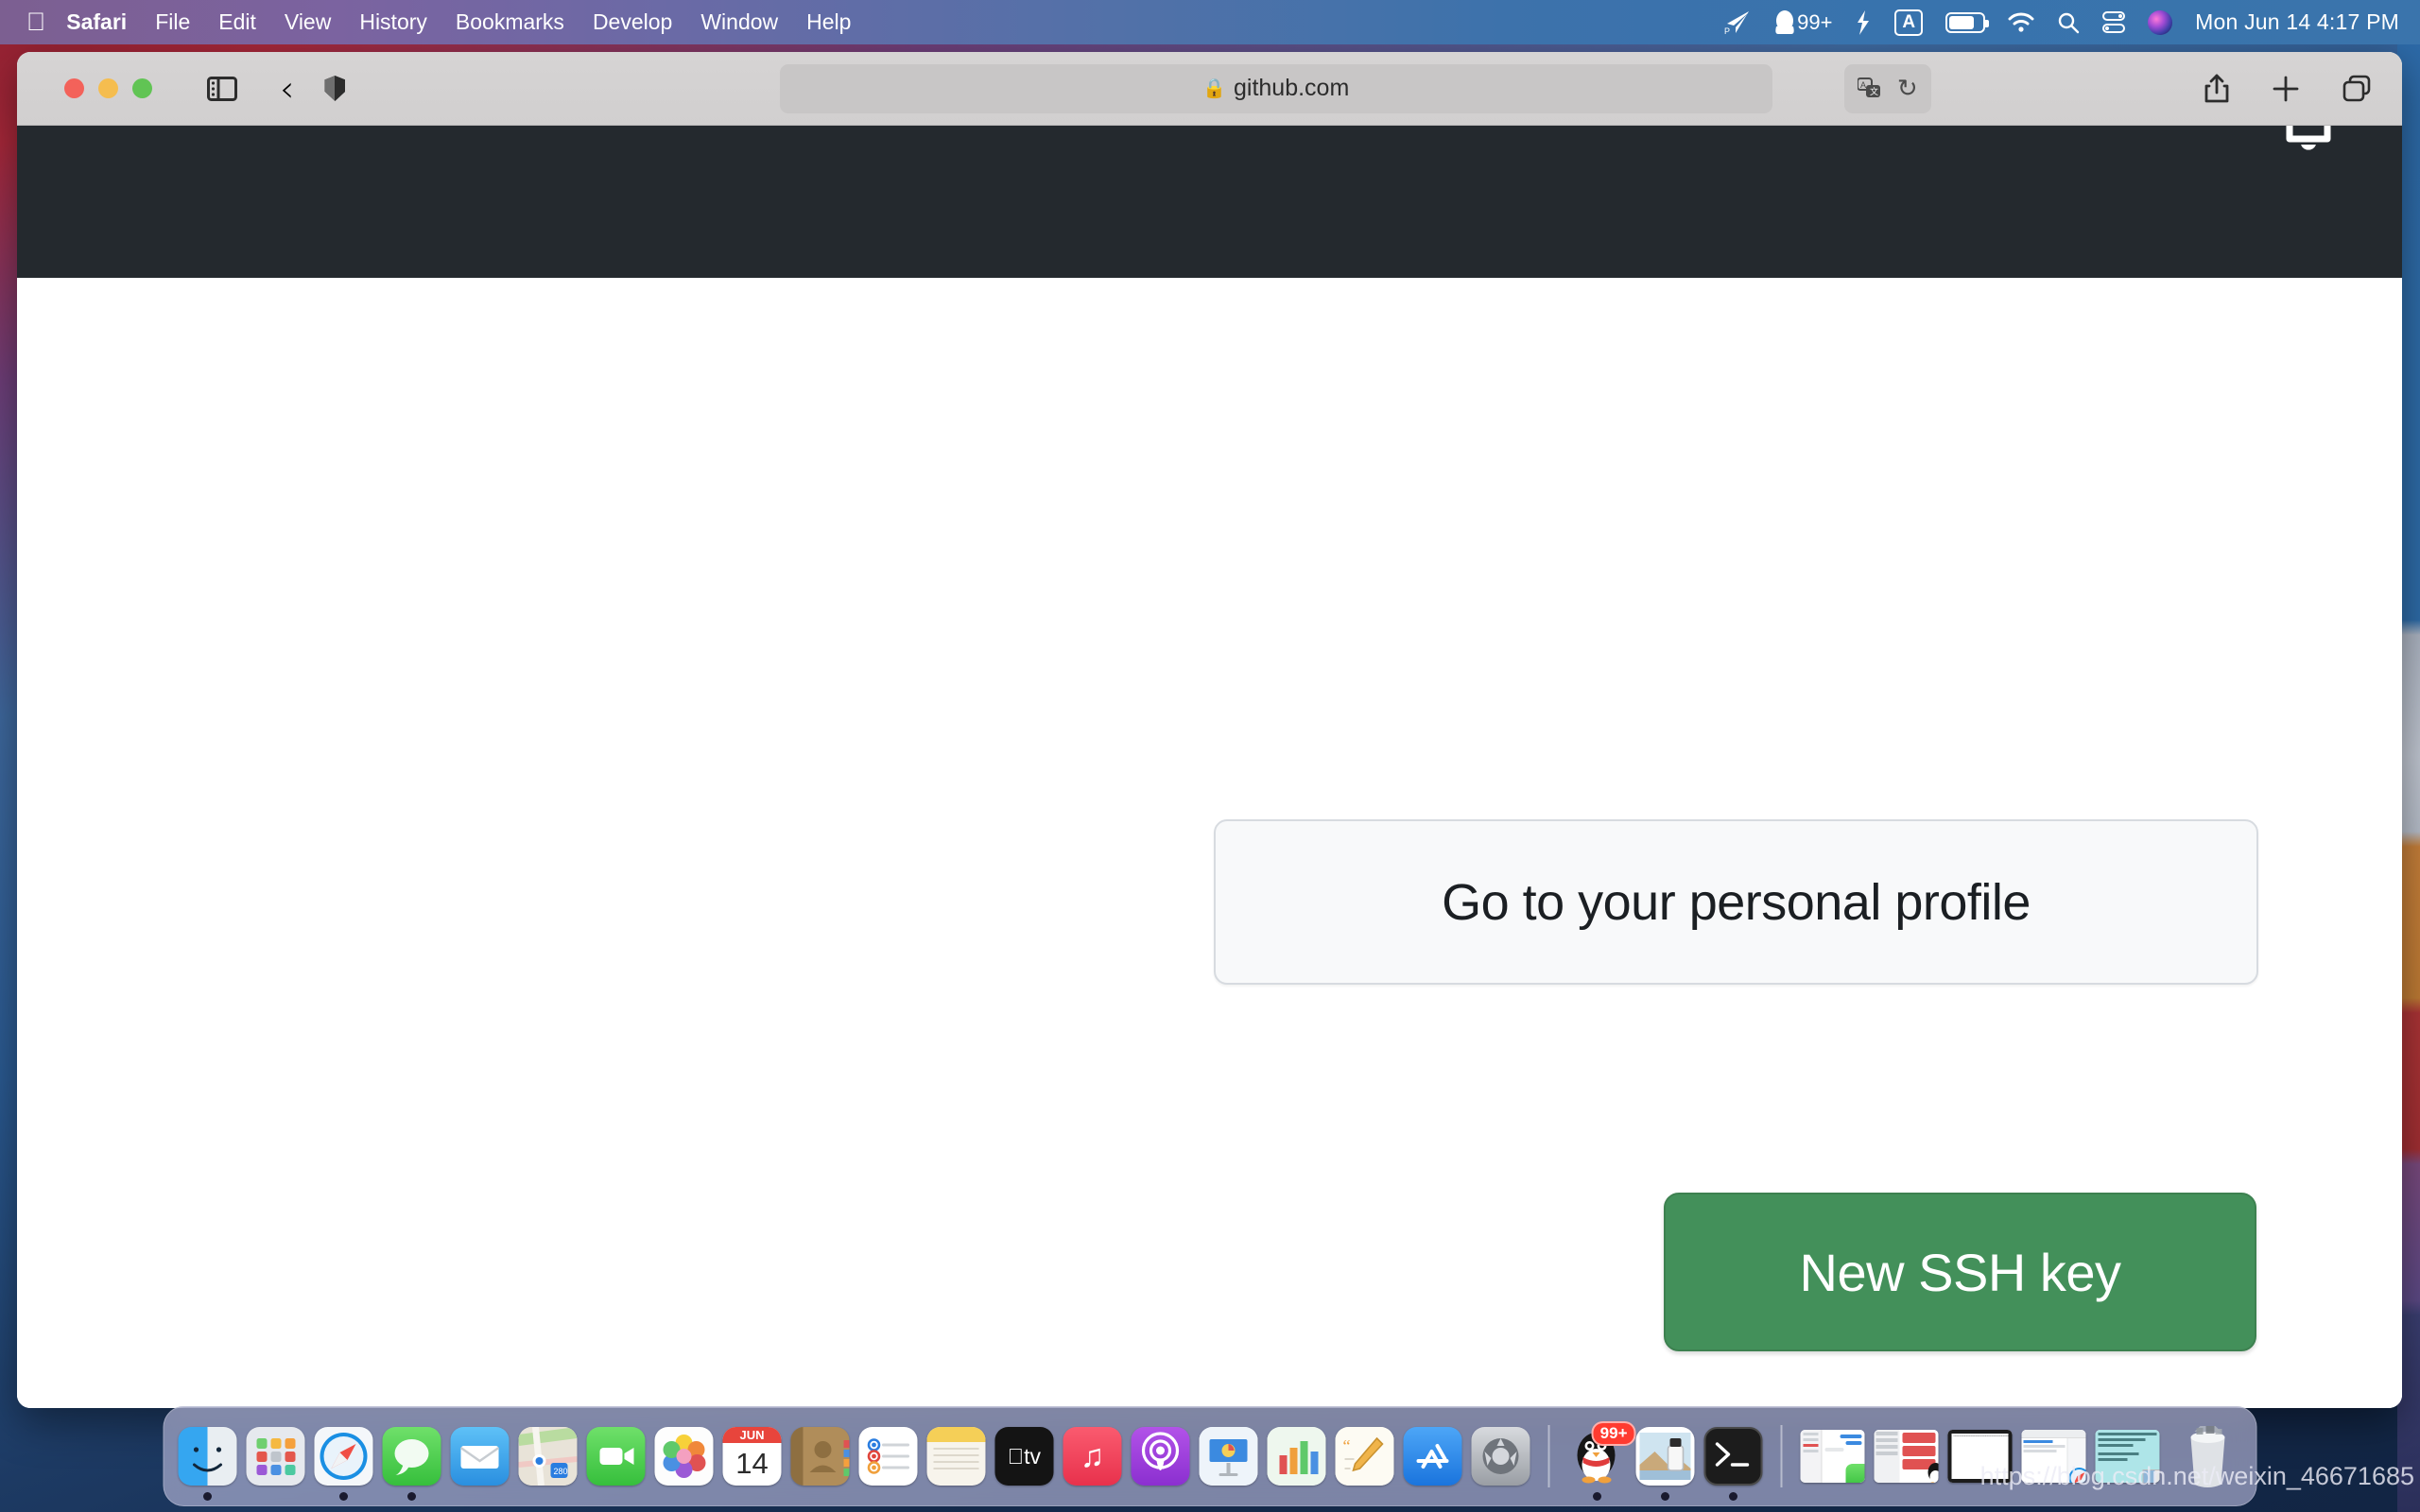  What do you see at coordinates (2068, 22) in the screenshot?
I see `spotlight-search-icon` at bounding box center [2068, 22].